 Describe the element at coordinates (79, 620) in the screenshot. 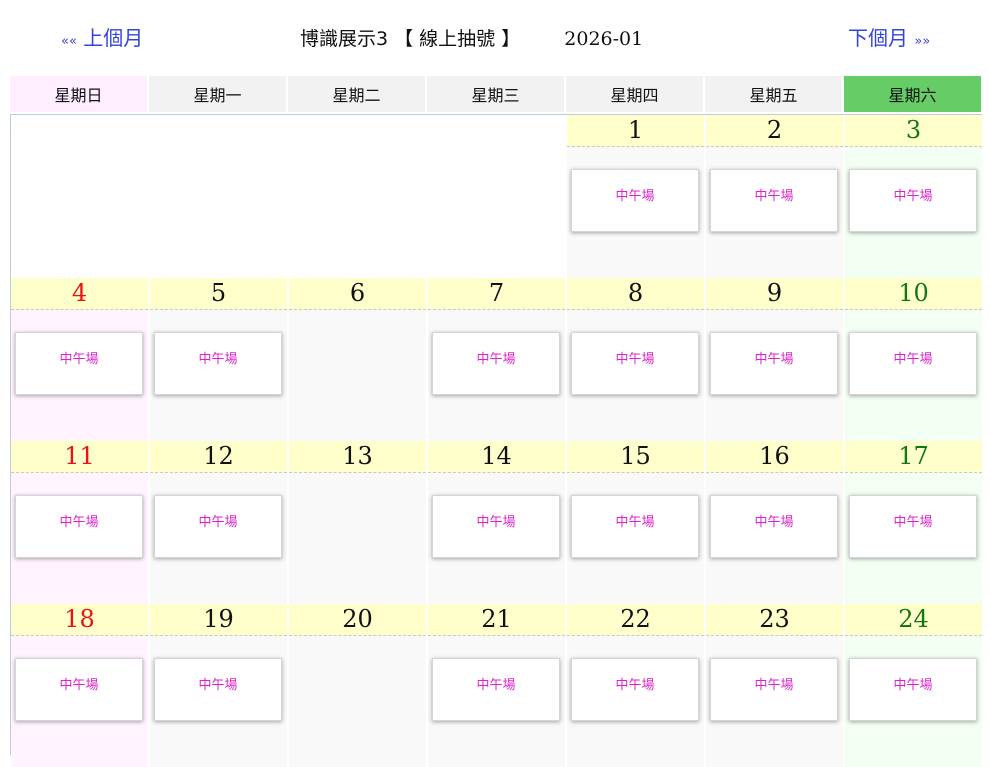

I see `day-number: 18` at that location.